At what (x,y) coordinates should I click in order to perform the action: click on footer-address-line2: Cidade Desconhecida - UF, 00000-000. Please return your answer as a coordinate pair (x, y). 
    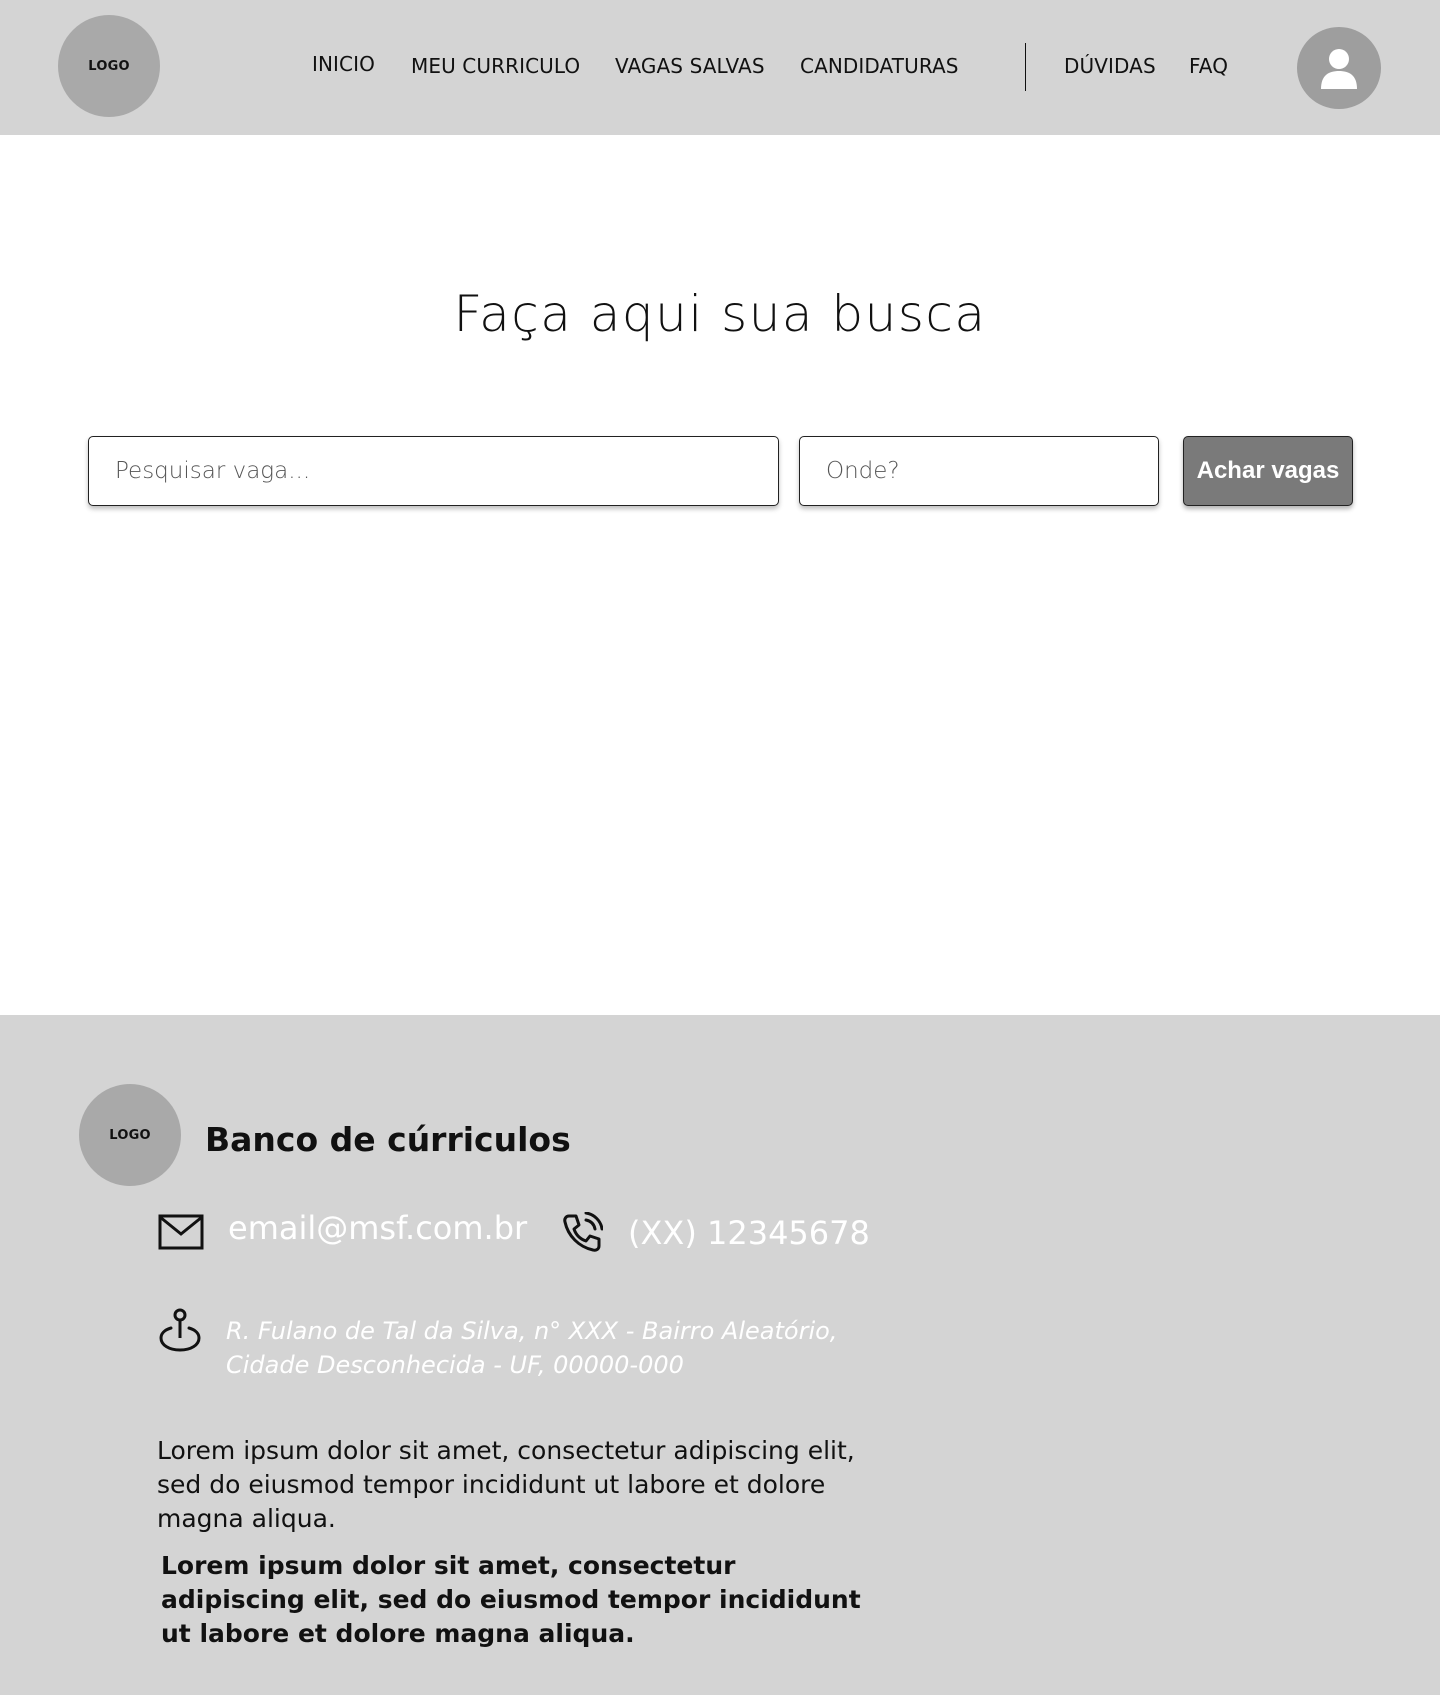
    Looking at the image, I should click on (455, 1365).